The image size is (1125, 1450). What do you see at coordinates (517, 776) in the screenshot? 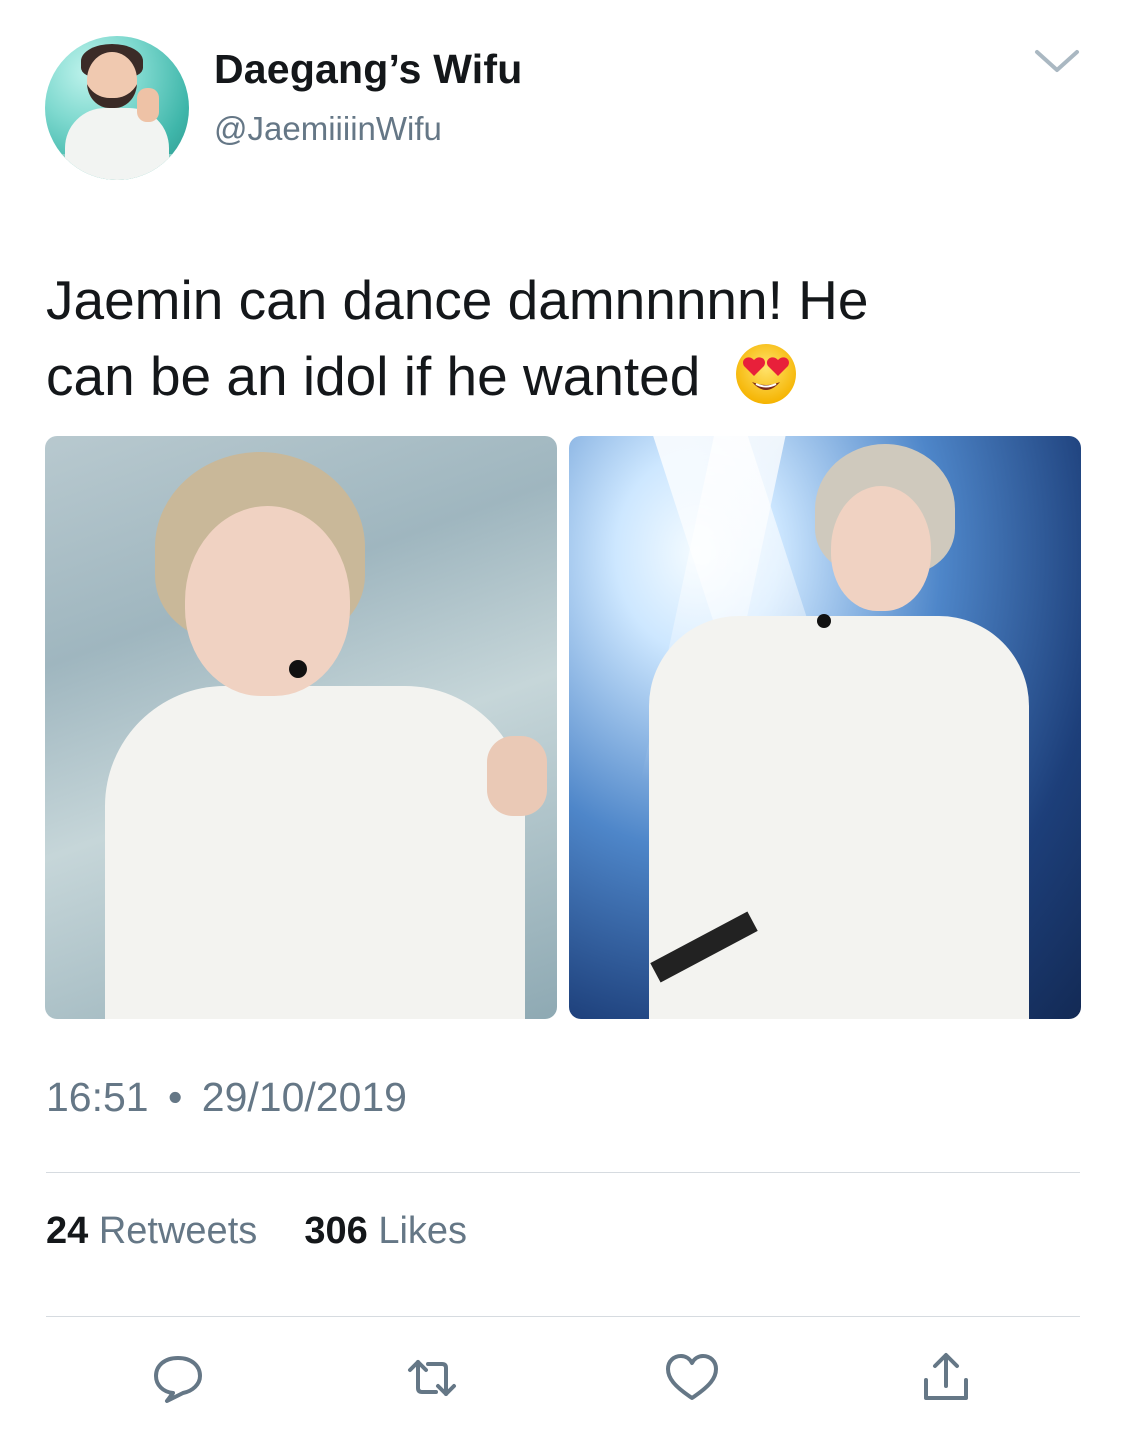
I see `photo-1-hand` at bounding box center [517, 776].